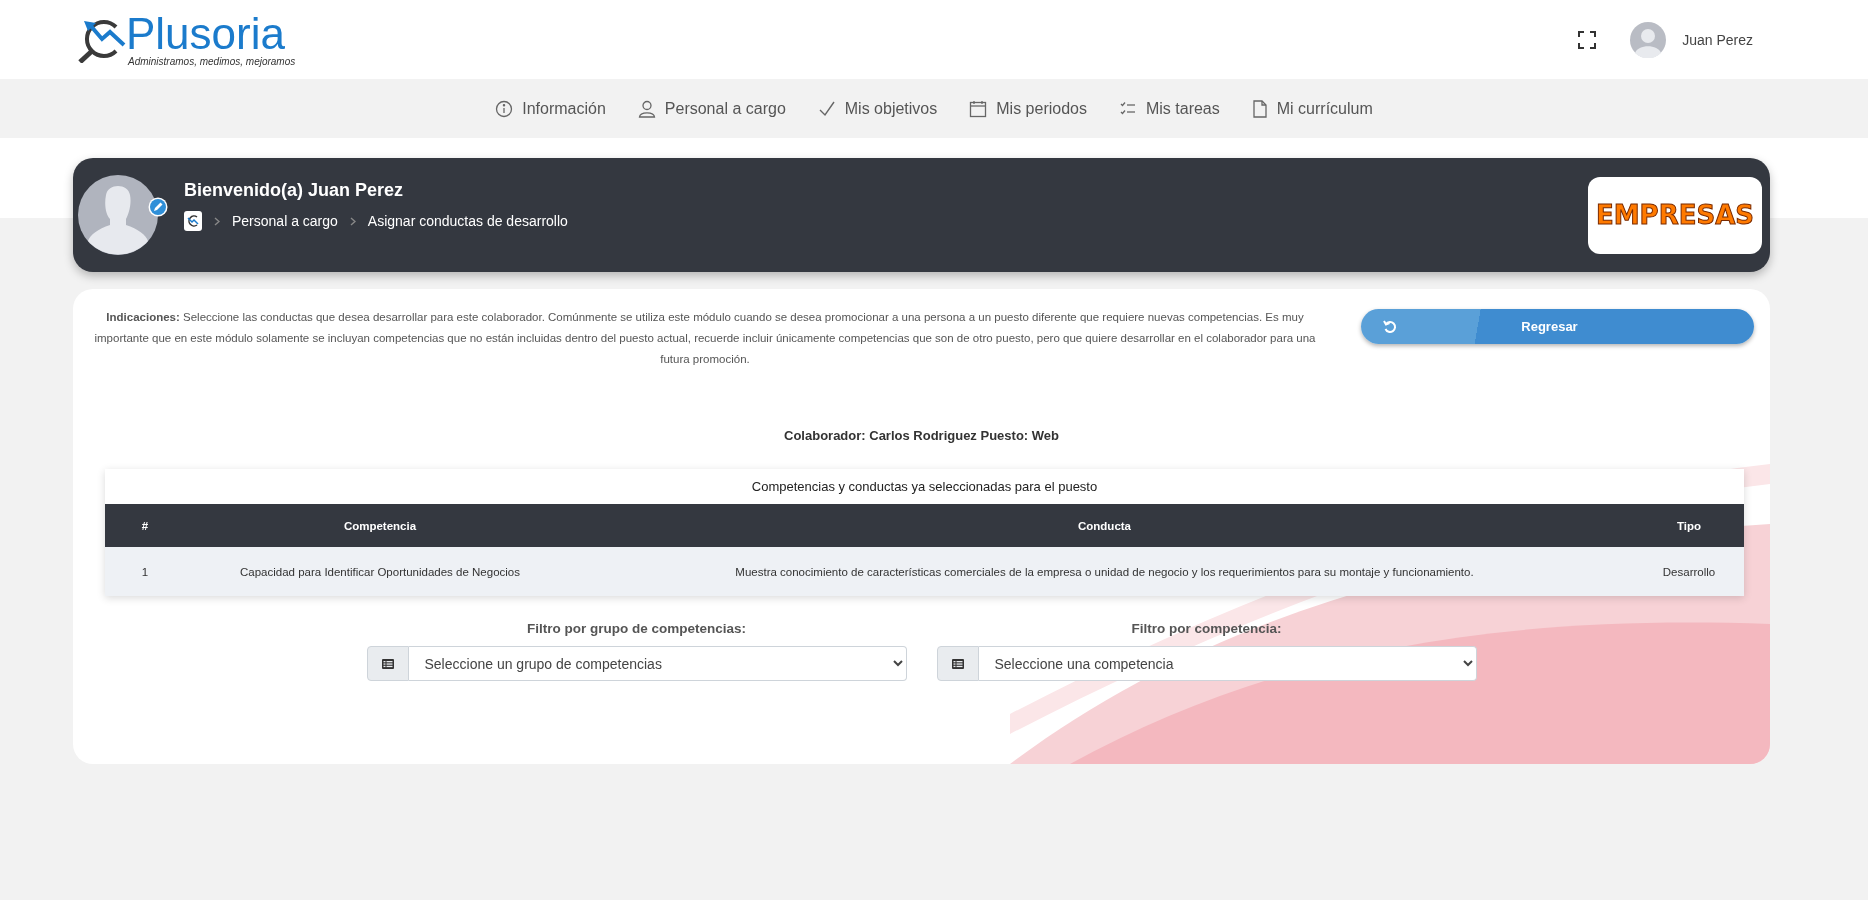  Describe the element at coordinates (826, 108) in the screenshot. I see `check-icon` at that location.